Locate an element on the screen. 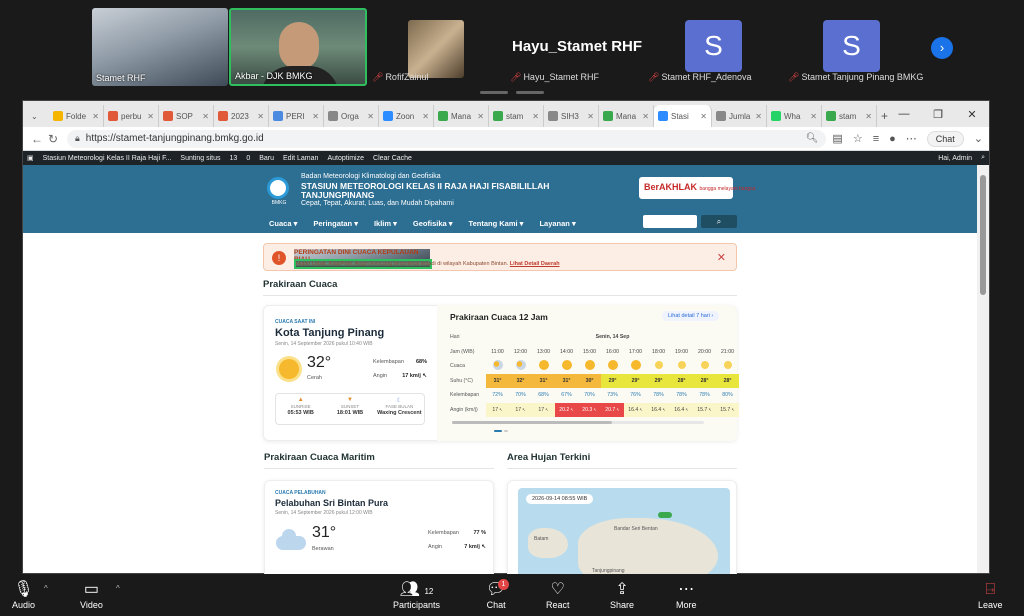  scrollbar is located at coordinates (983, 369).